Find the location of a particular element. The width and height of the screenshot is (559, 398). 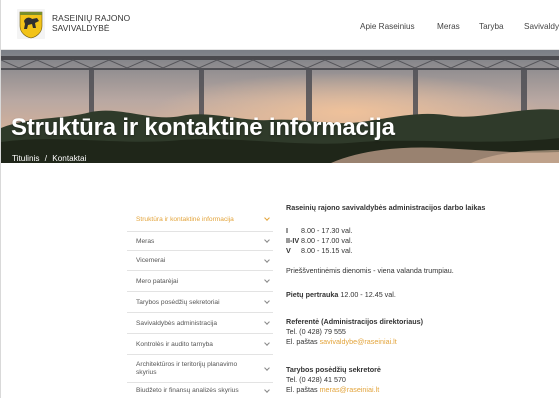

breadcrumb-current: Kontaktai is located at coordinates (69, 158).